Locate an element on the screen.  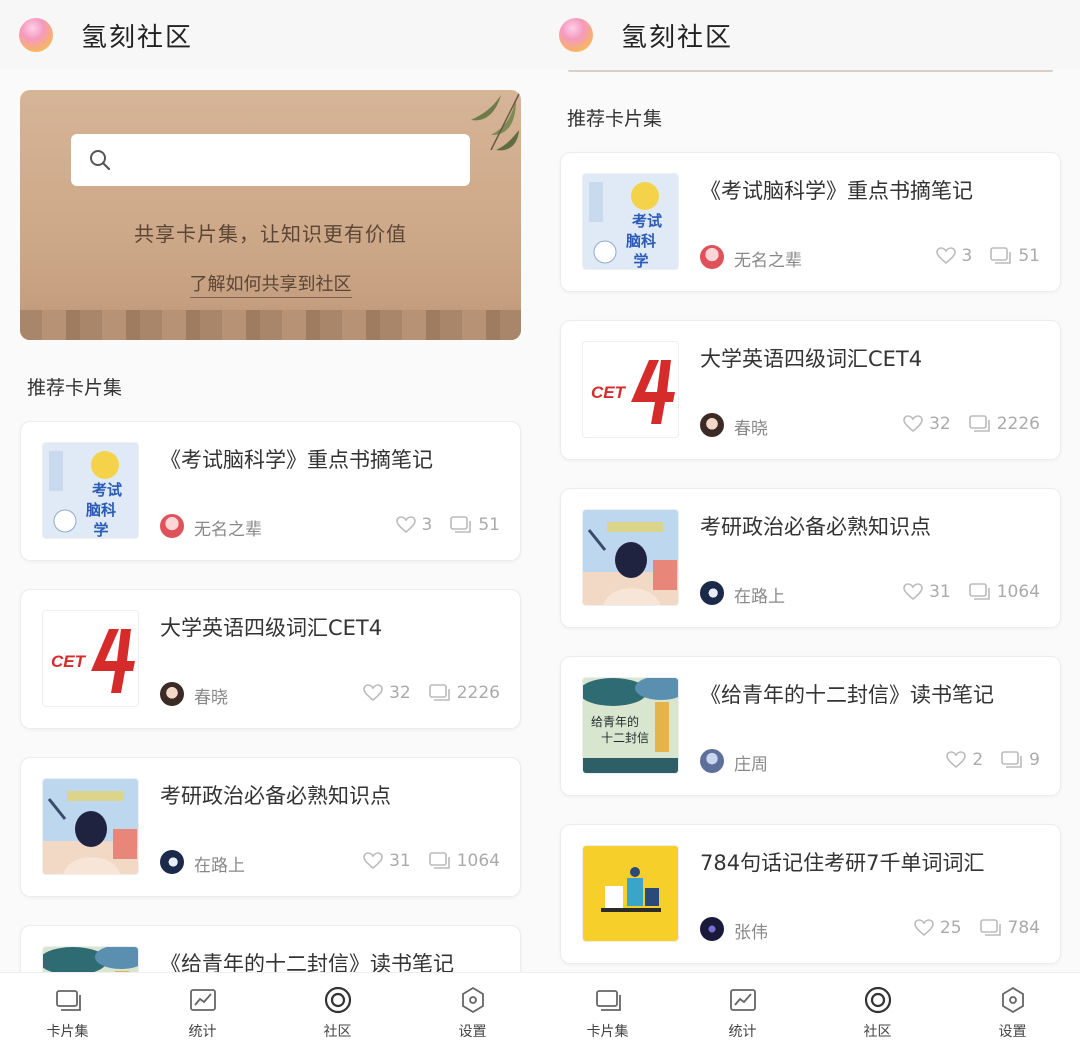
leaves-decoration is located at coordinates (496, 120).